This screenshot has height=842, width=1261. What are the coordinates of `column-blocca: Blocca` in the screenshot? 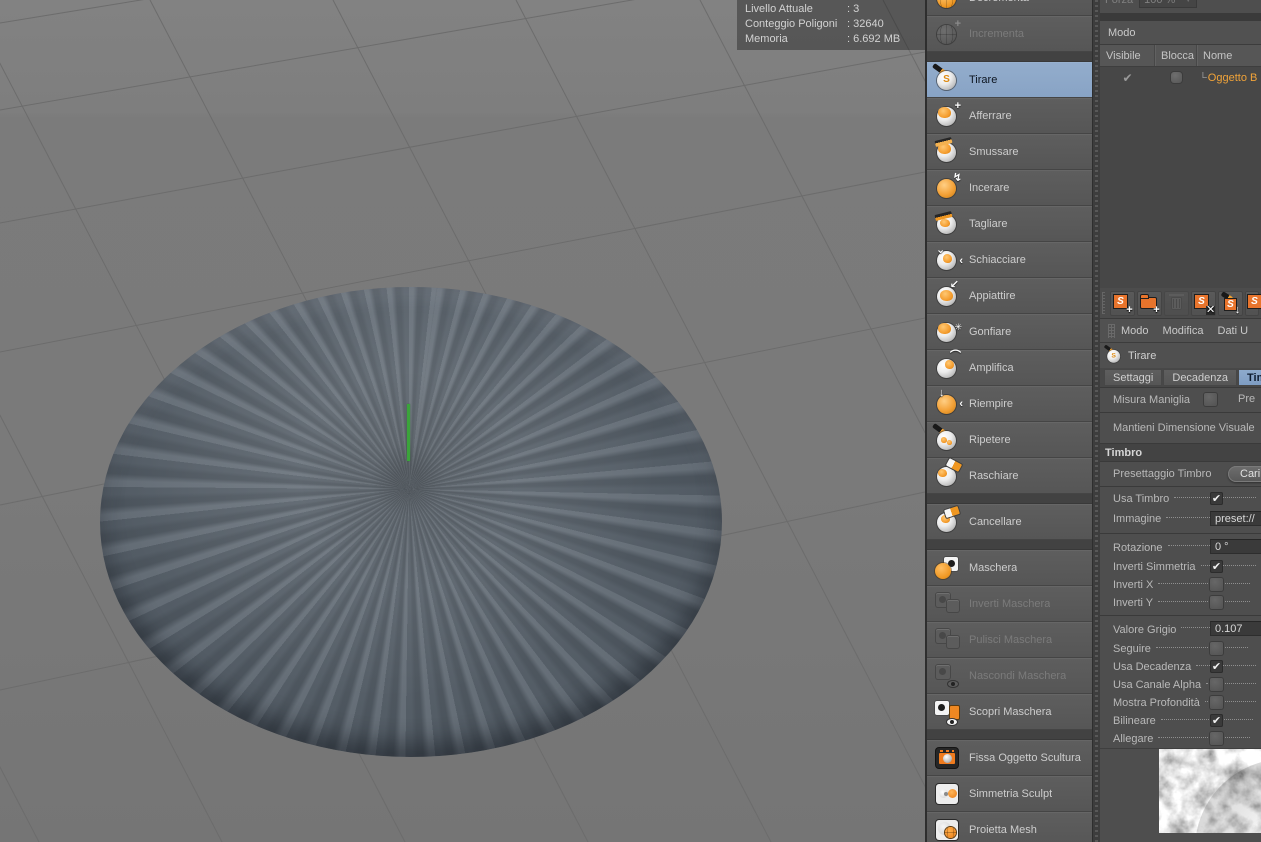 It's located at (1176, 55).